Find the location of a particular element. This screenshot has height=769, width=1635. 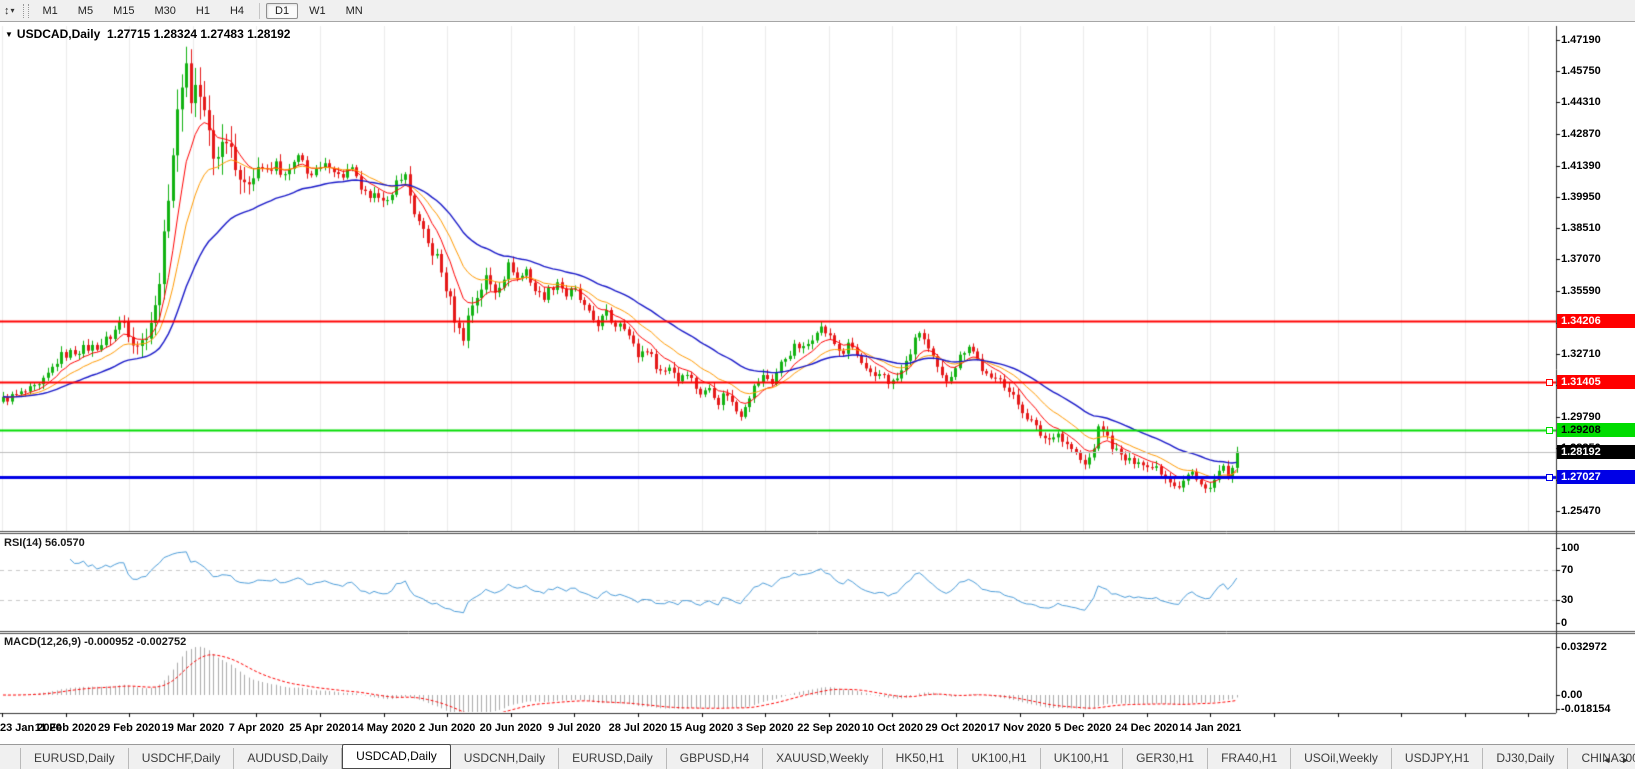

chart-tab-gbpusd-h4: GBPUSD,H4 is located at coordinates (715, 758).